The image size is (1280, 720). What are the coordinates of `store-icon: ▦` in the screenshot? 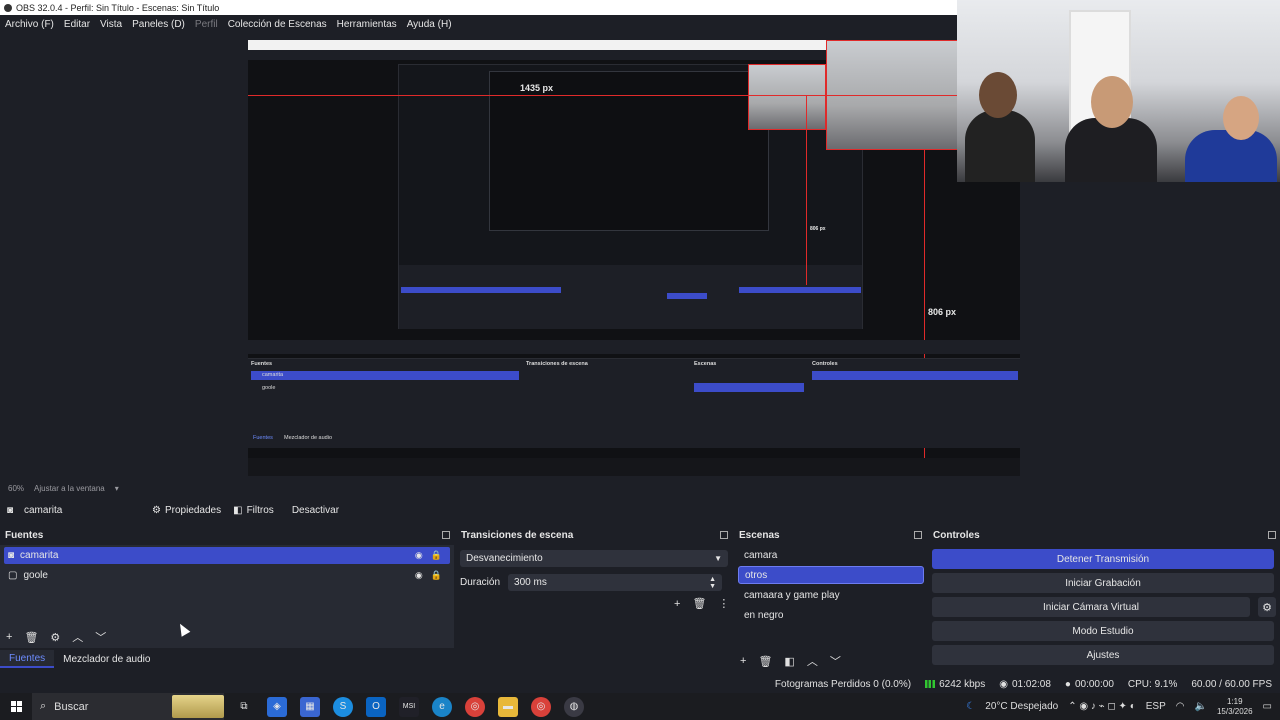 It's located at (310, 706).